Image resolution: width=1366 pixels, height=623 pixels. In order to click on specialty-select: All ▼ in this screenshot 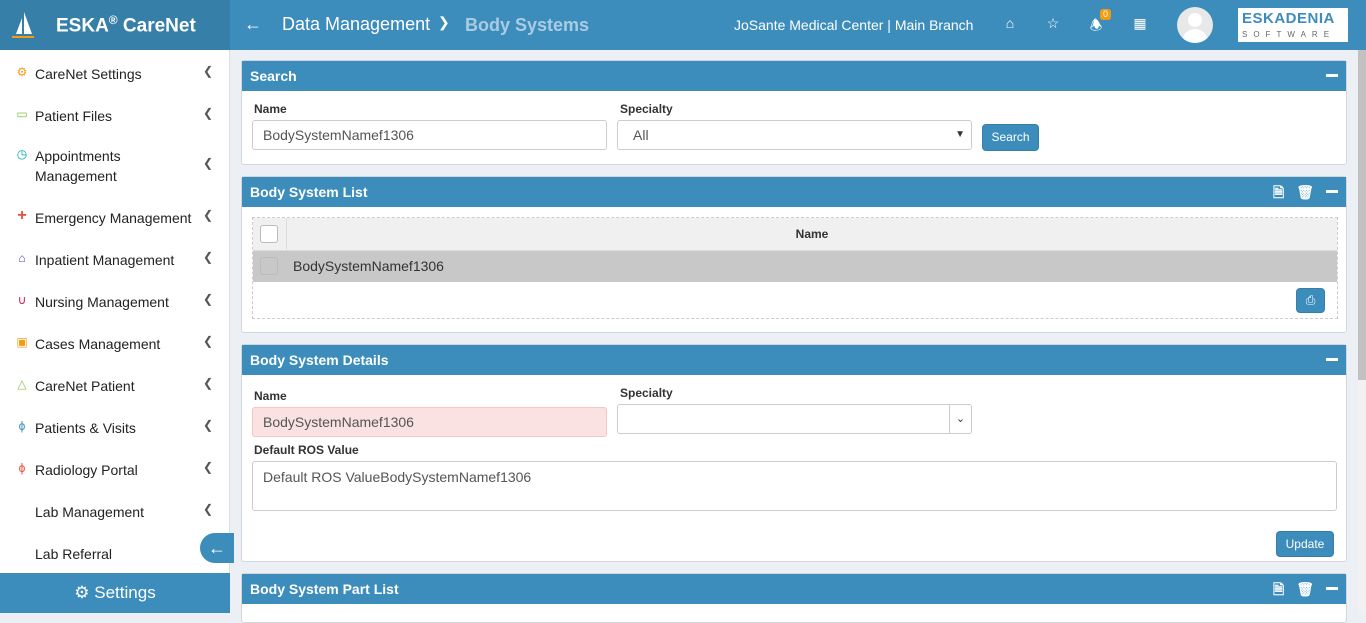, I will do `click(794, 135)`.